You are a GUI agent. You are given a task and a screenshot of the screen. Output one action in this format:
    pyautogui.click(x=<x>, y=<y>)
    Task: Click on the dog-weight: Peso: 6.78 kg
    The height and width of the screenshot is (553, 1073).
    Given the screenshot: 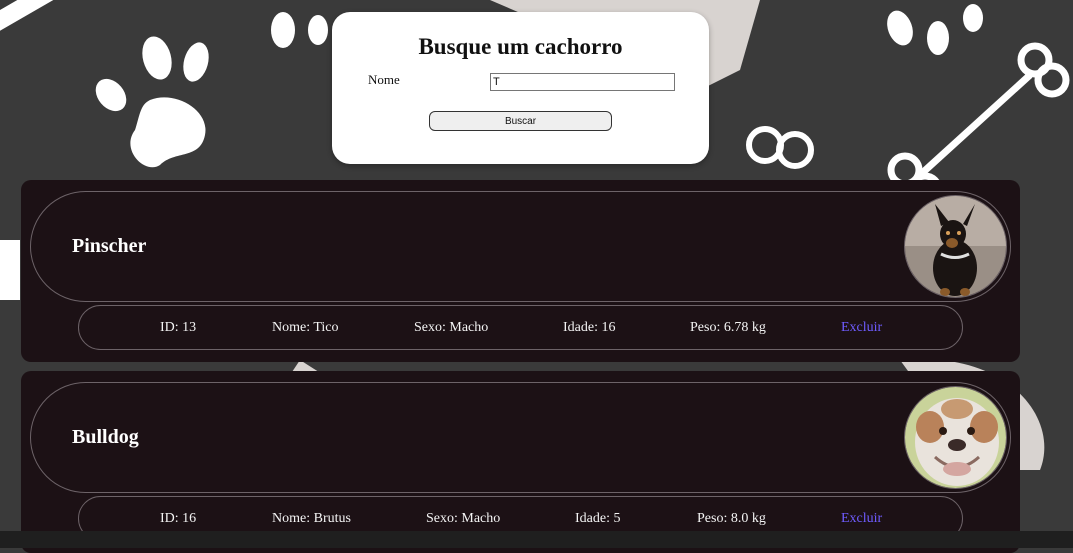 What is the action you would take?
    pyautogui.click(x=728, y=327)
    